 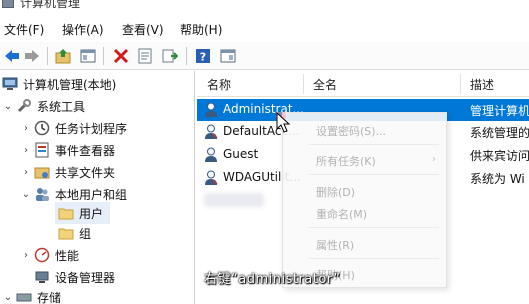 I want to click on caption-overlay: 右键“administrator”, so click(x=272, y=279).